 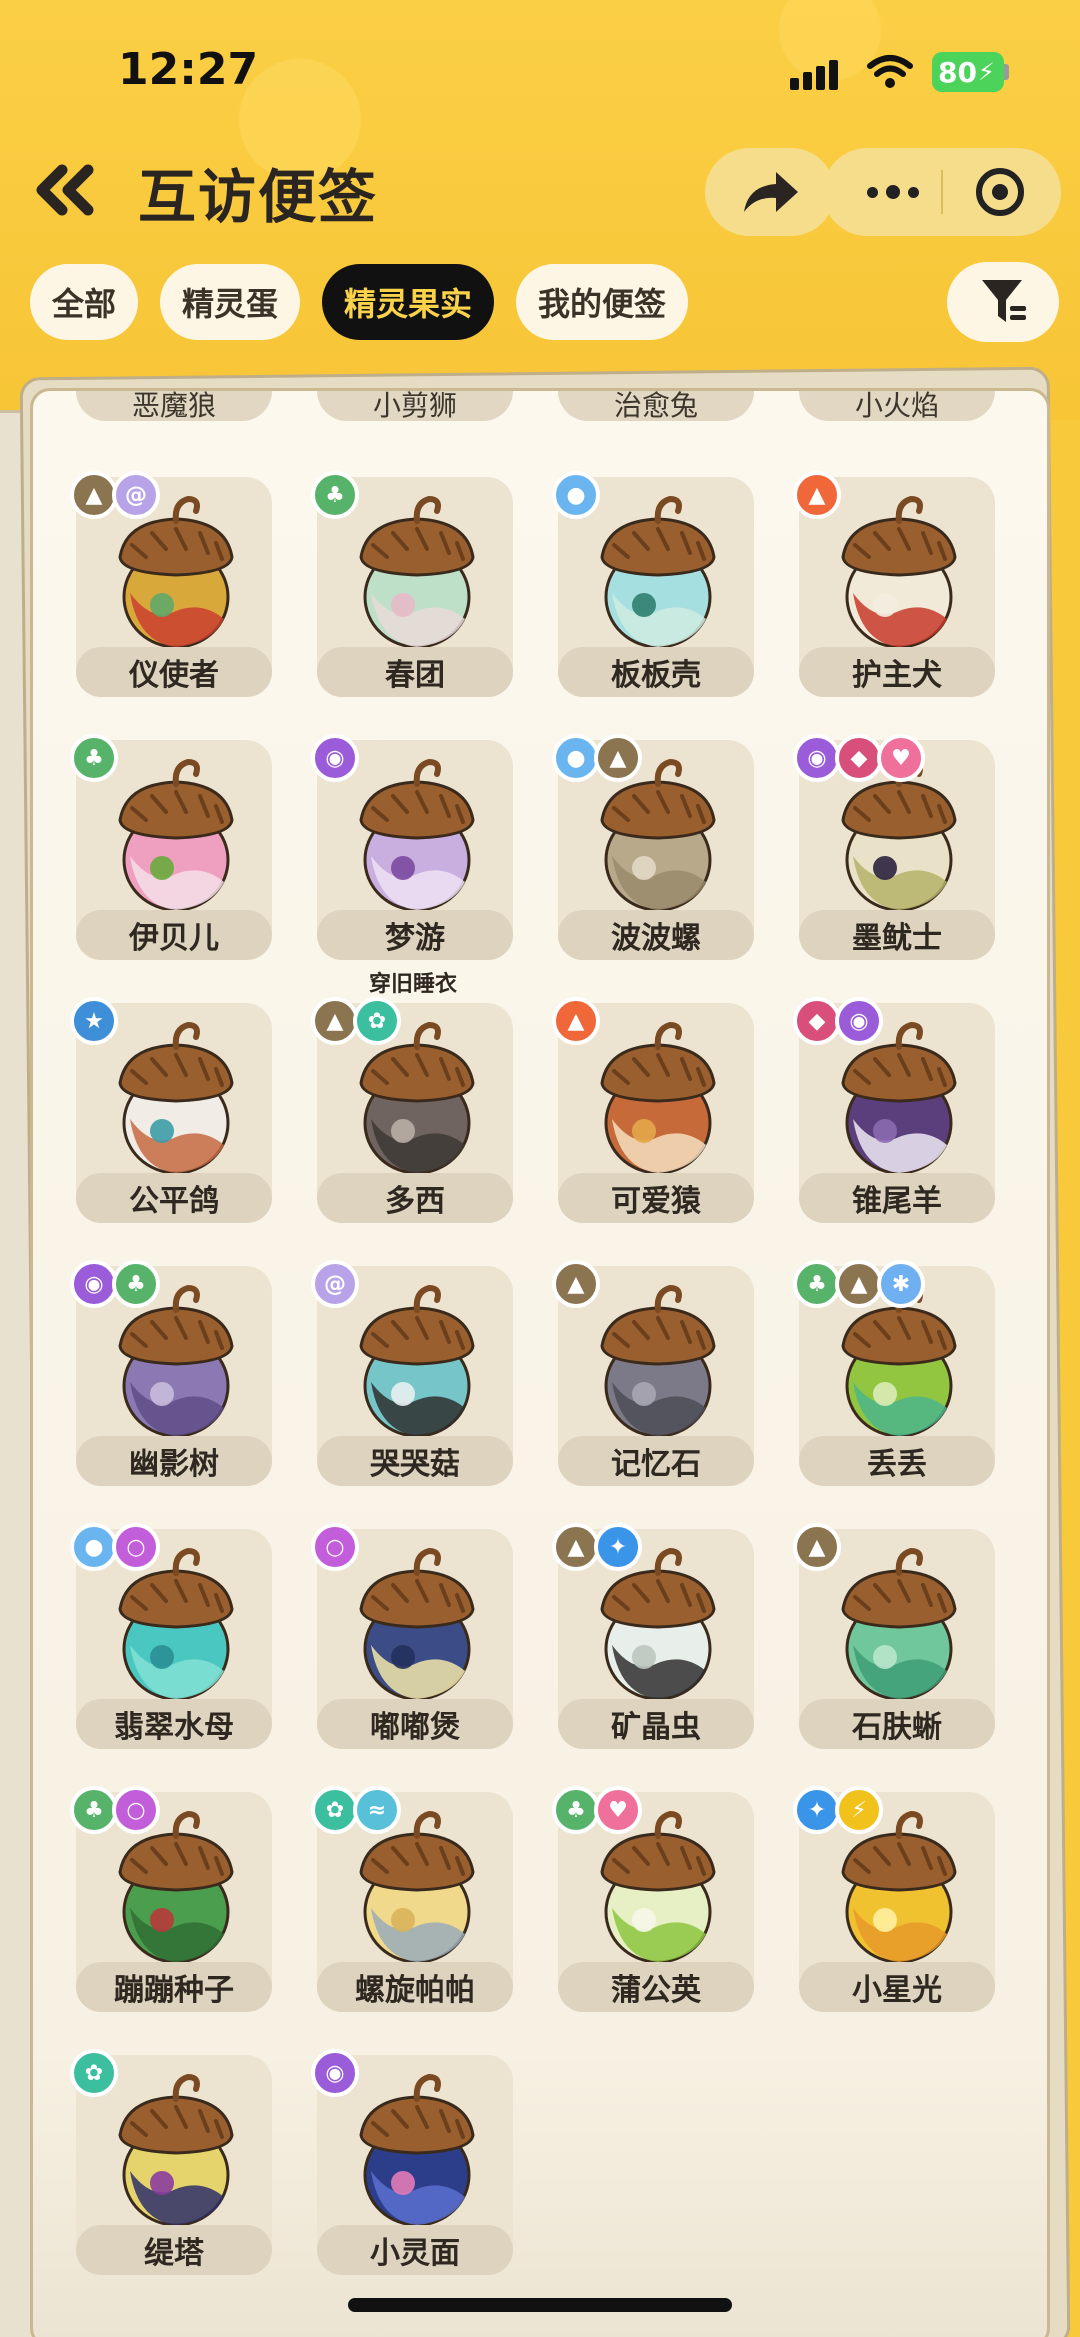 I want to click on fruit-card: ▲ ✦ 矿晶虫, so click(x=653, y=1636).